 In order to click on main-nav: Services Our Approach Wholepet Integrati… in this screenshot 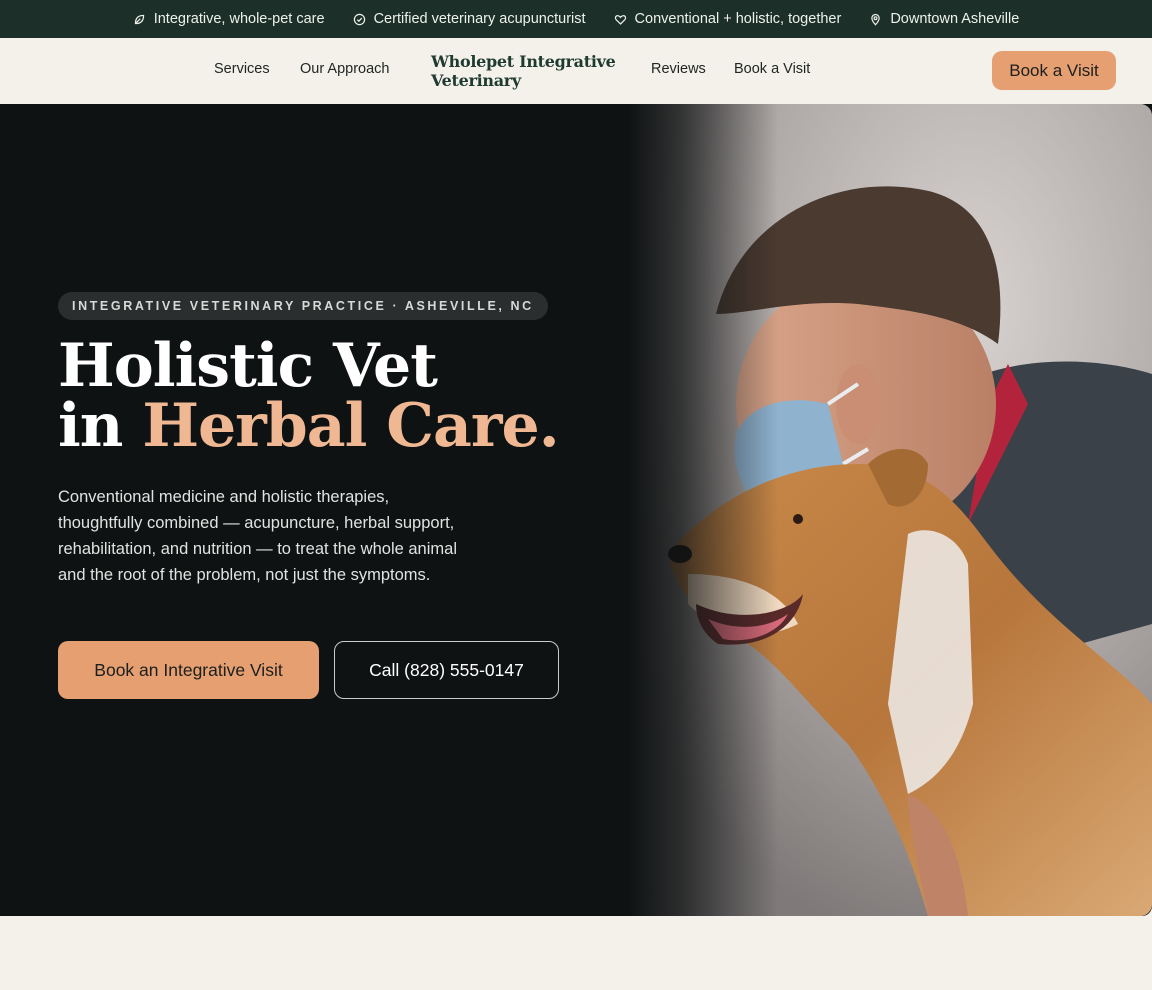, I will do `click(576, 71)`.